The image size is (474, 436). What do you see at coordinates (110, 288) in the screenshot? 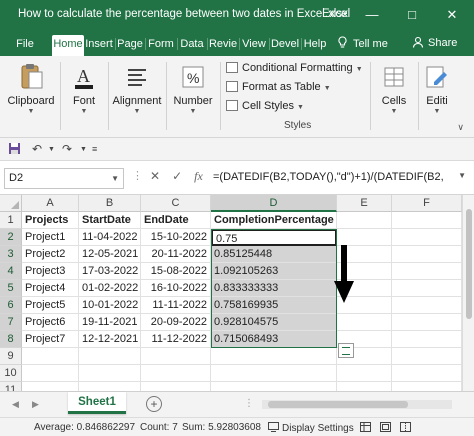
I see `cell-b5: 01-02-2022` at bounding box center [110, 288].